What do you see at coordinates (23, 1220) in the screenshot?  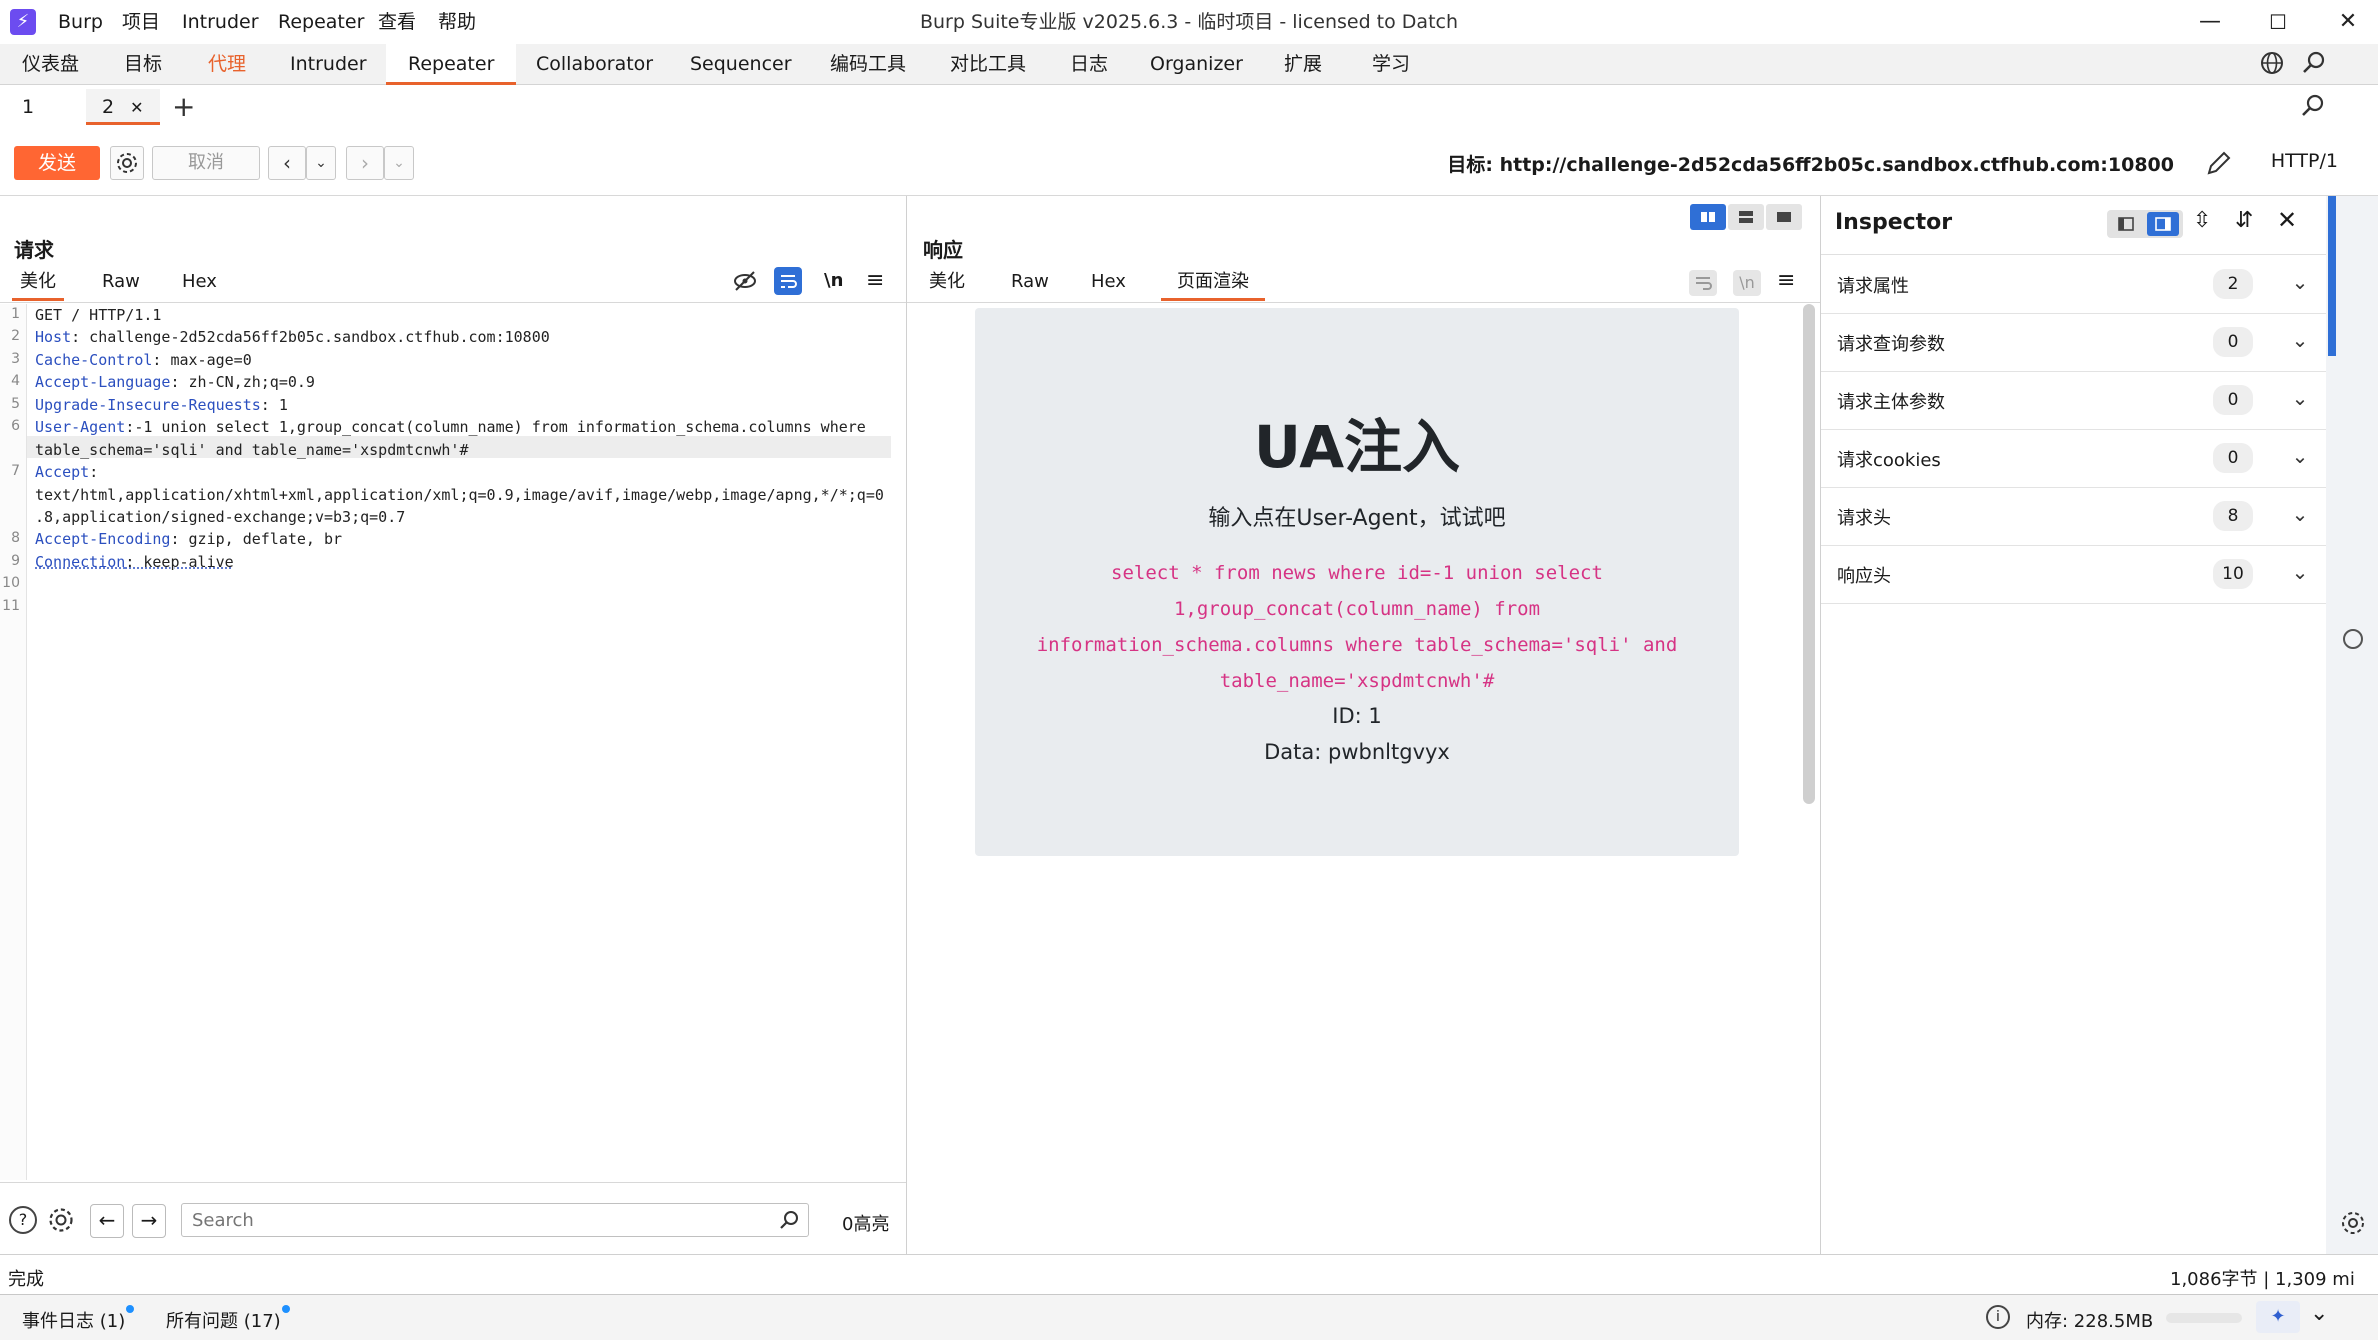 I see `help-icon: ?` at bounding box center [23, 1220].